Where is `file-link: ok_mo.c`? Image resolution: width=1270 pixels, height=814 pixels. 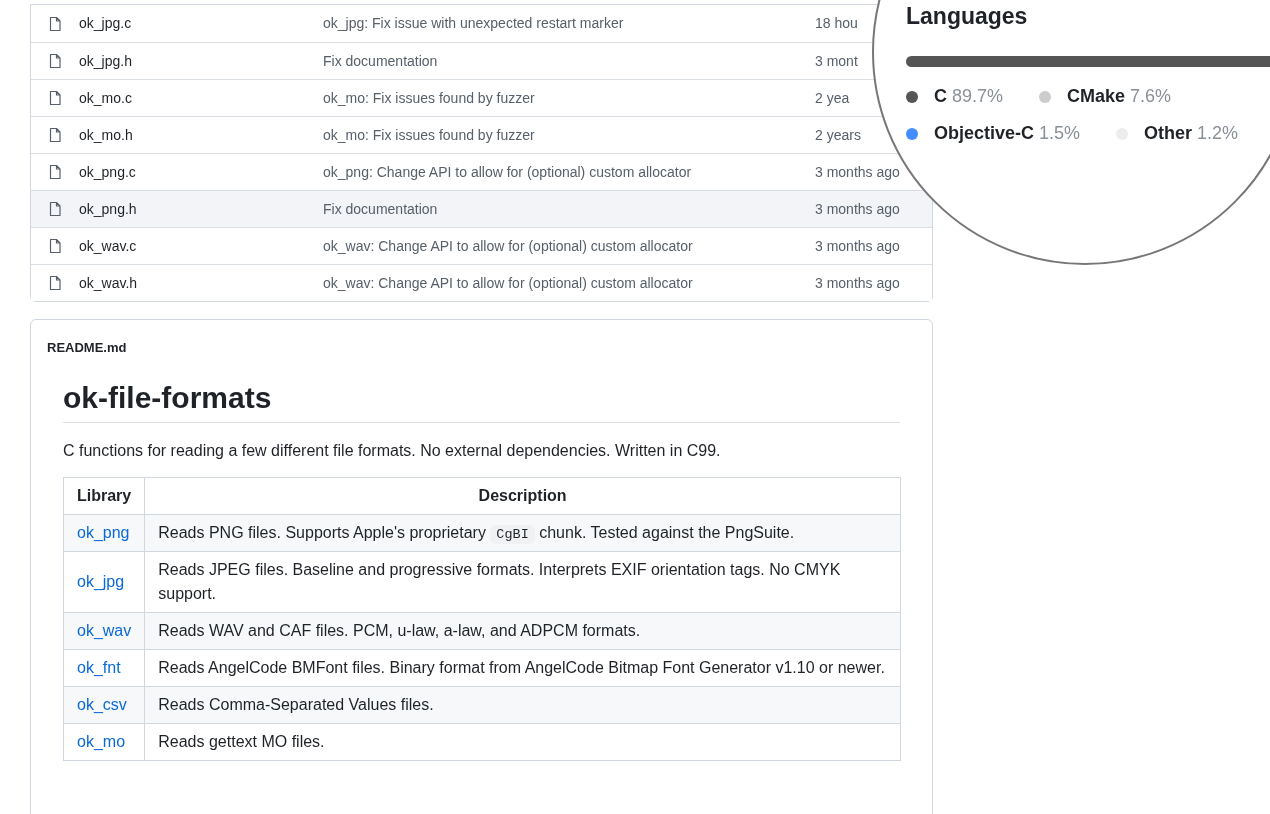
file-link: ok_mo.c is located at coordinates (201, 98).